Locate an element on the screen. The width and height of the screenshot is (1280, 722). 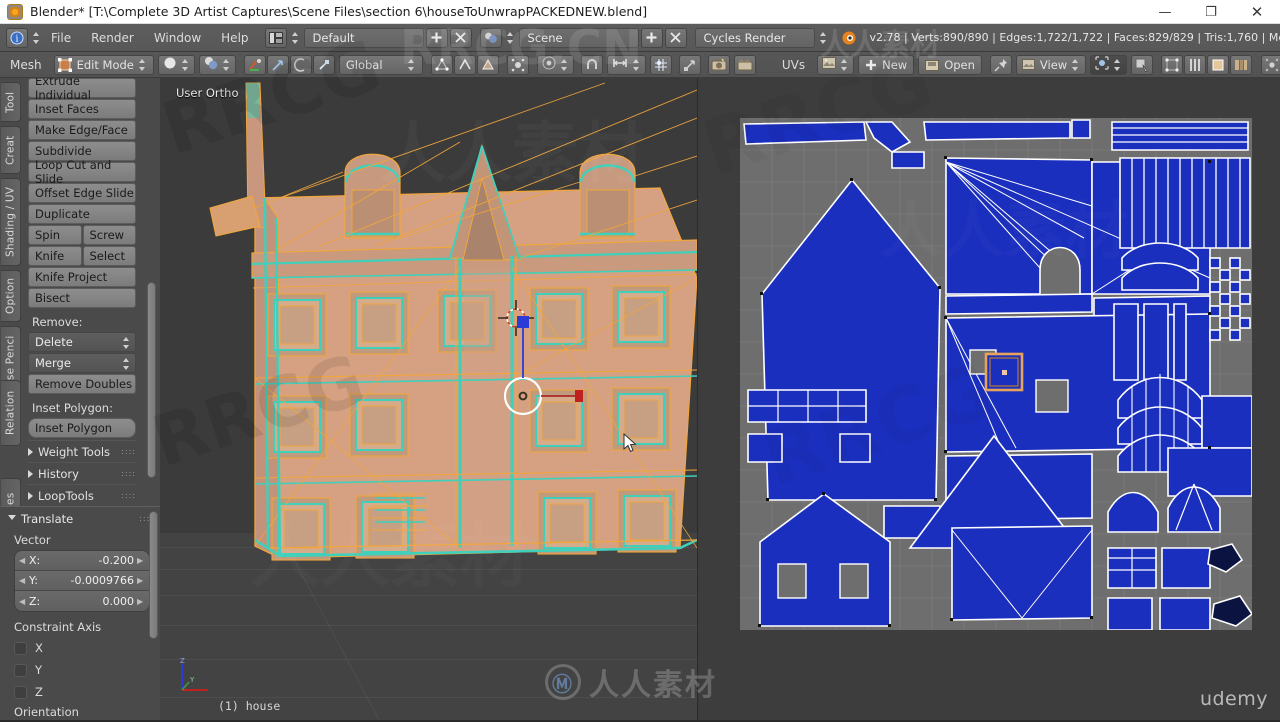
window-controls: — ❐ ✕ is located at coordinates (1211, 12).